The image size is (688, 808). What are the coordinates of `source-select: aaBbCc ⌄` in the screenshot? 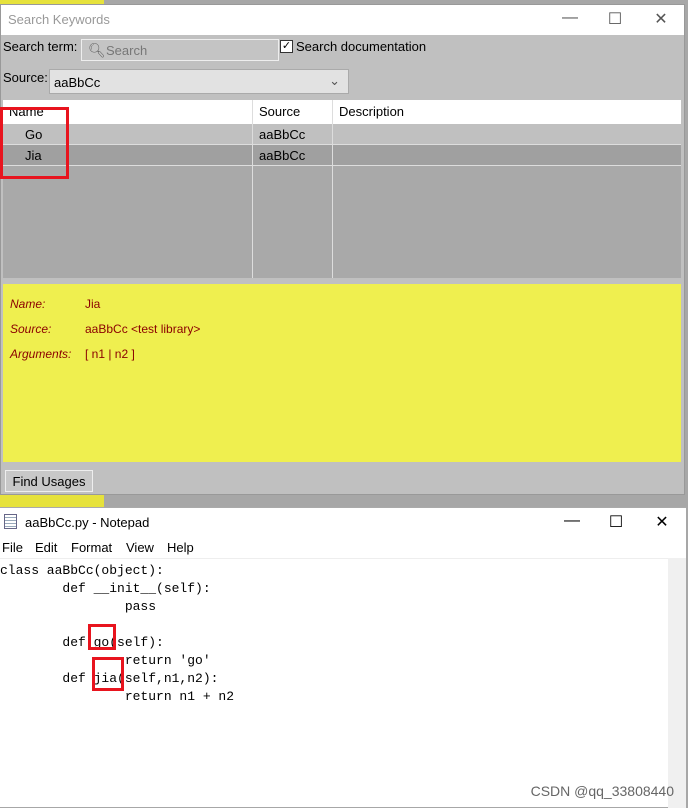 It's located at (199, 81).